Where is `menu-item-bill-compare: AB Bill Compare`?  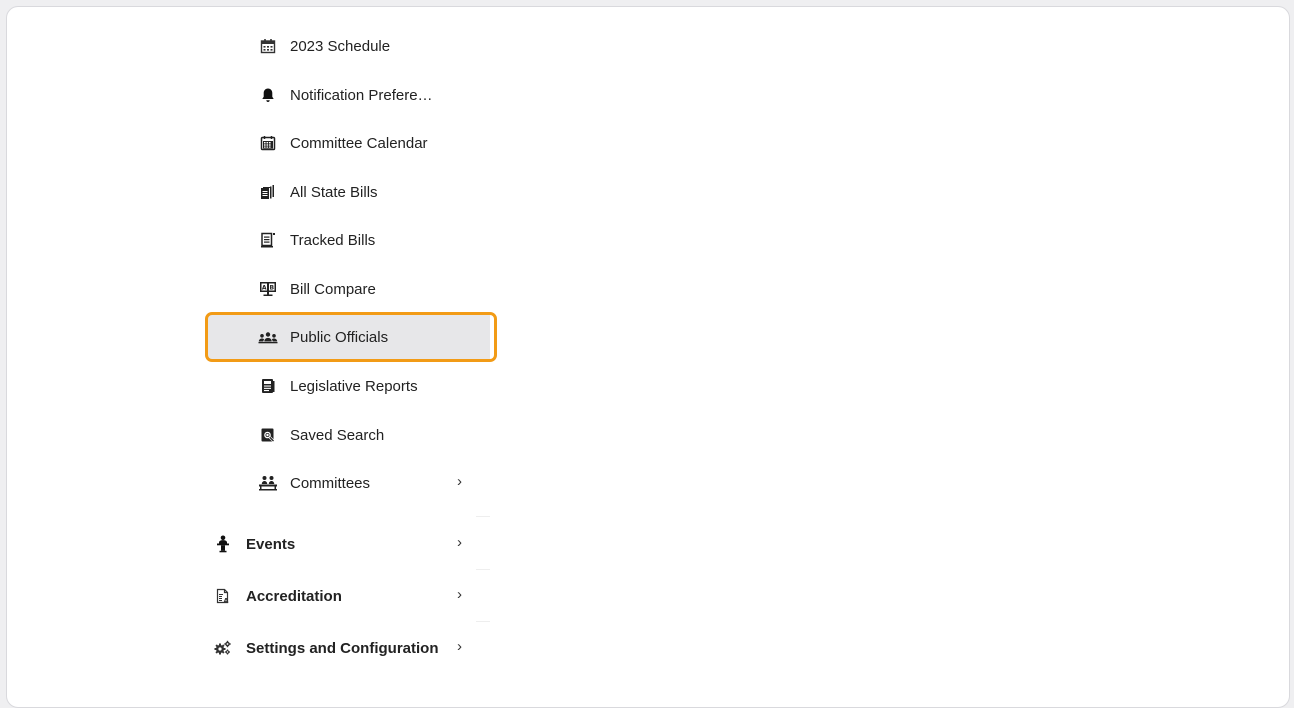 menu-item-bill-compare: AB Bill Compare is located at coordinates (349, 289).